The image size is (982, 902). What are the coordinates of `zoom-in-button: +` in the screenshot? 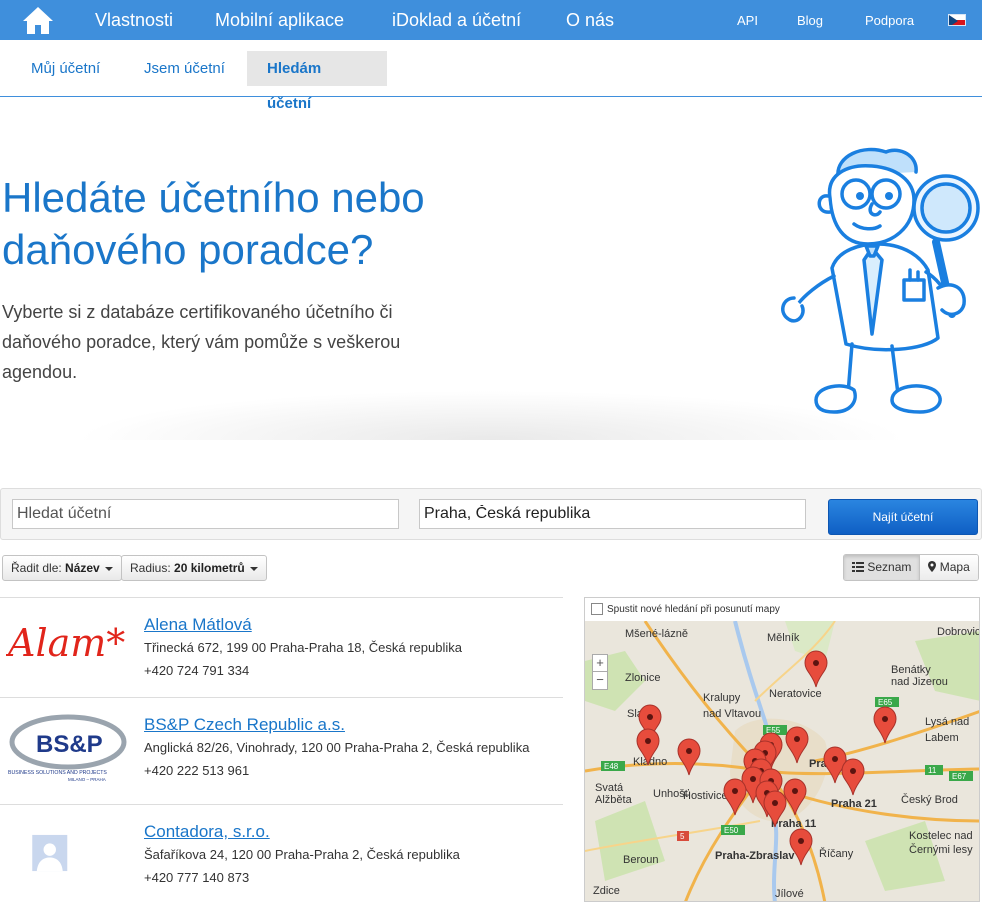 It's located at (600, 663).